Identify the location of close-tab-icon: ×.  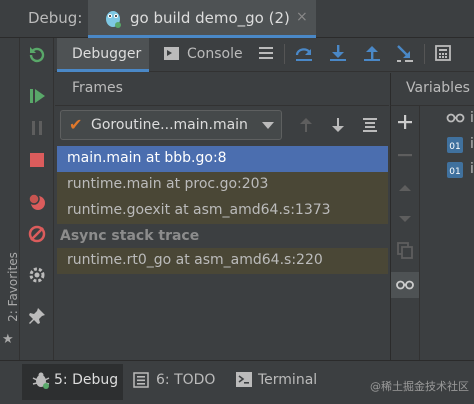
(302, 17).